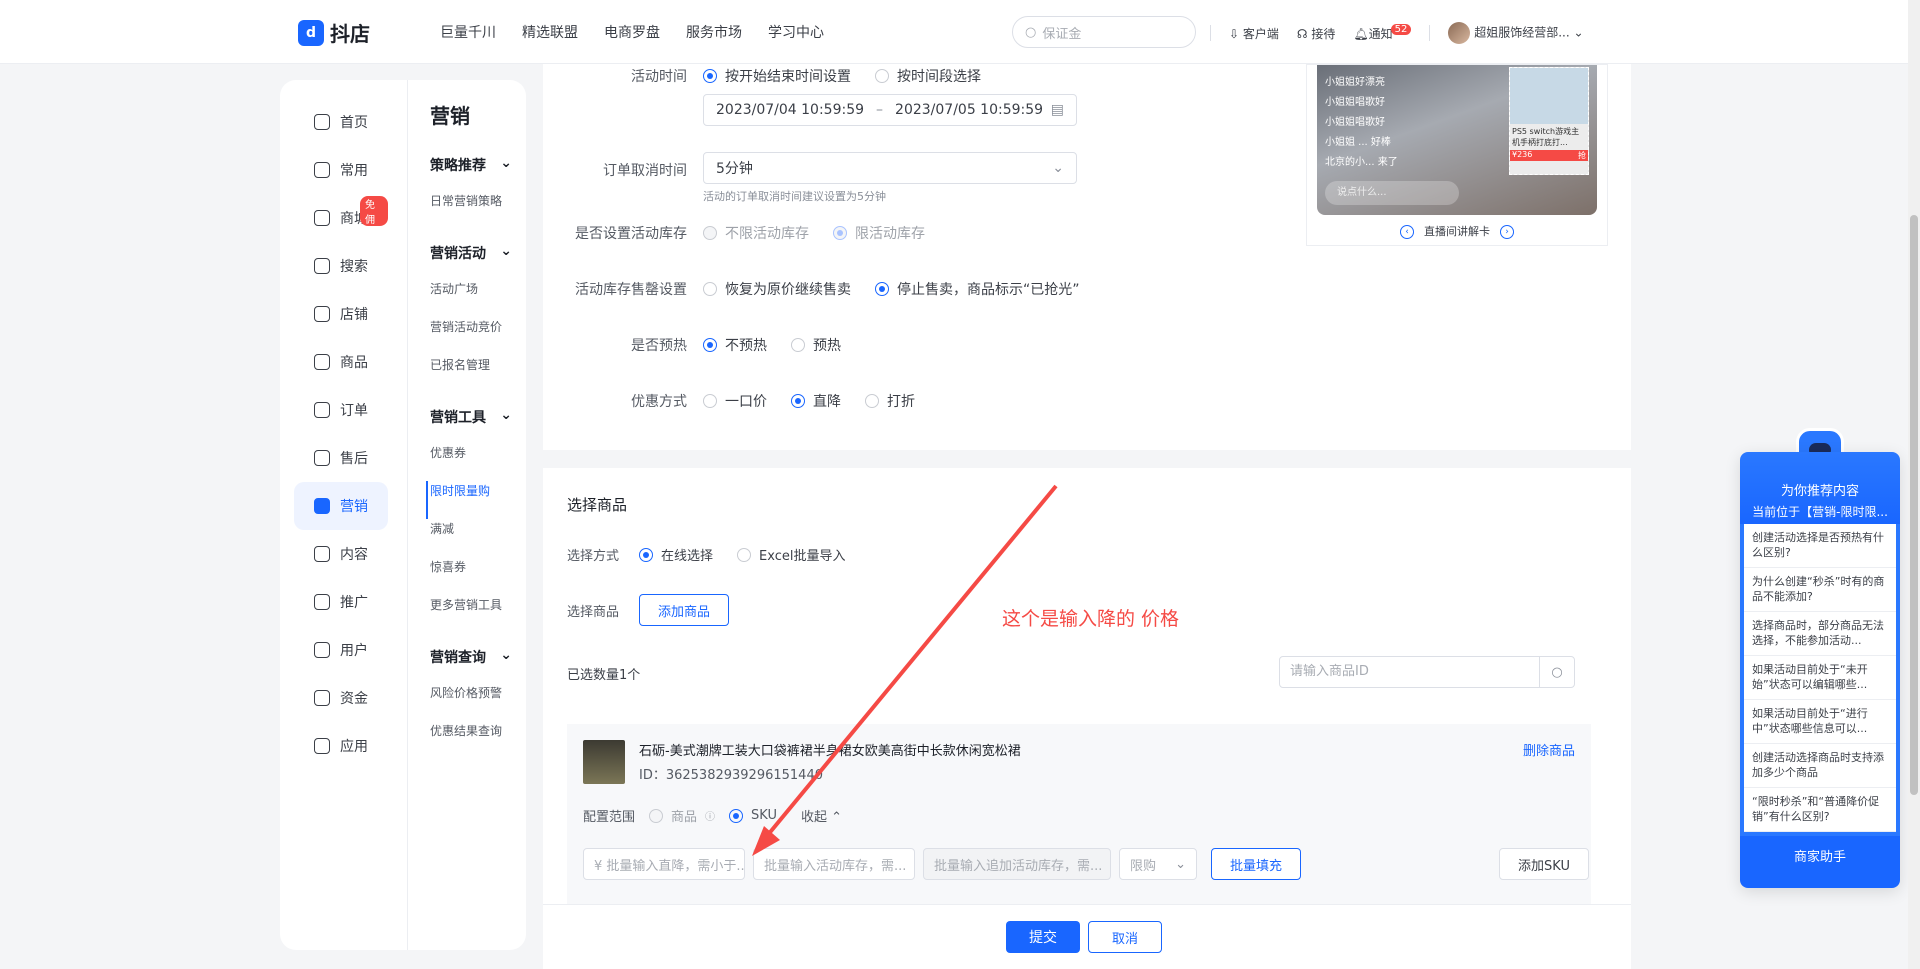 This screenshot has height=969, width=1920. Describe the element at coordinates (471, 417) in the screenshot. I see `menu-group-tools: 营销工具 ⌄` at that location.